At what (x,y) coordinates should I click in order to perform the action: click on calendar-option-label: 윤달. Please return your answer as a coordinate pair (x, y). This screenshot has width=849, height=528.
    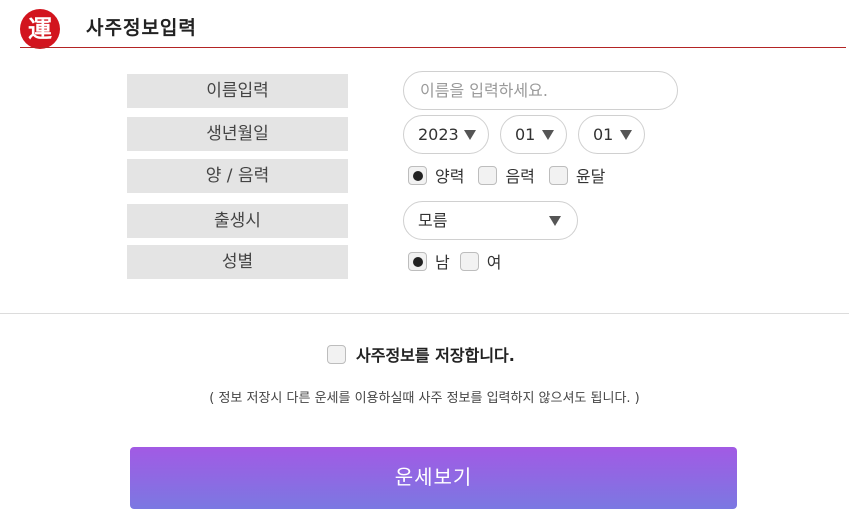
    Looking at the image, I should click on (590, 176).